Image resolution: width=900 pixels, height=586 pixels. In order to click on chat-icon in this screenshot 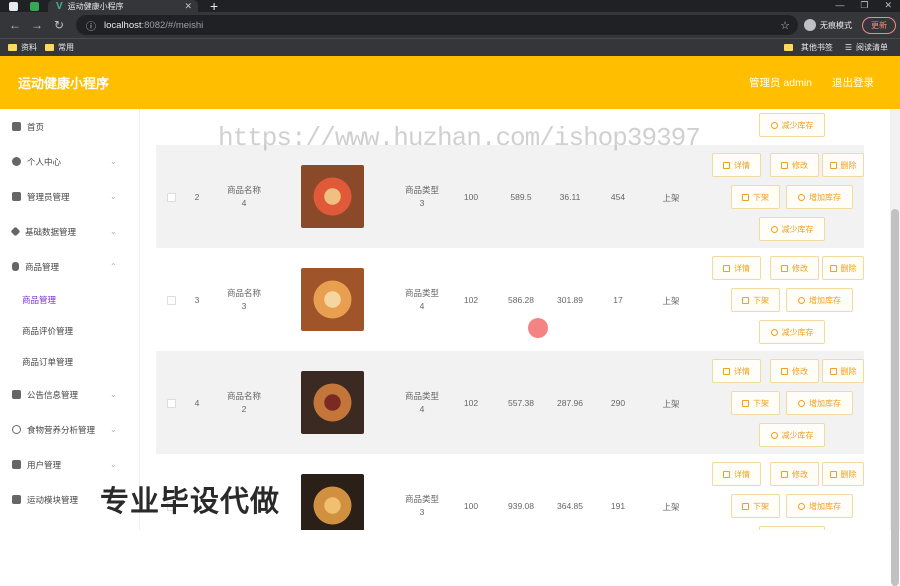, I will do `click(16, 464)`.